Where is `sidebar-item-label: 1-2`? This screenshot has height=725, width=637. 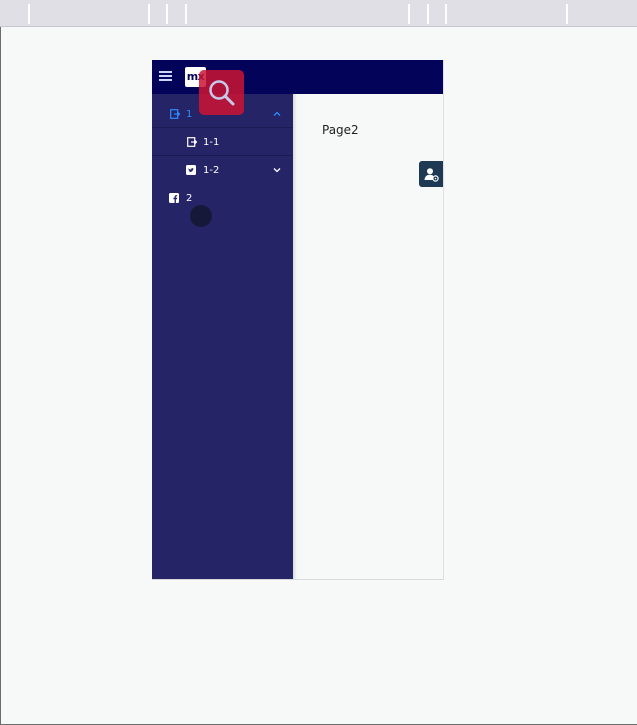 sidebar-item-label: 1-2 is located at coordinates (211, 170).